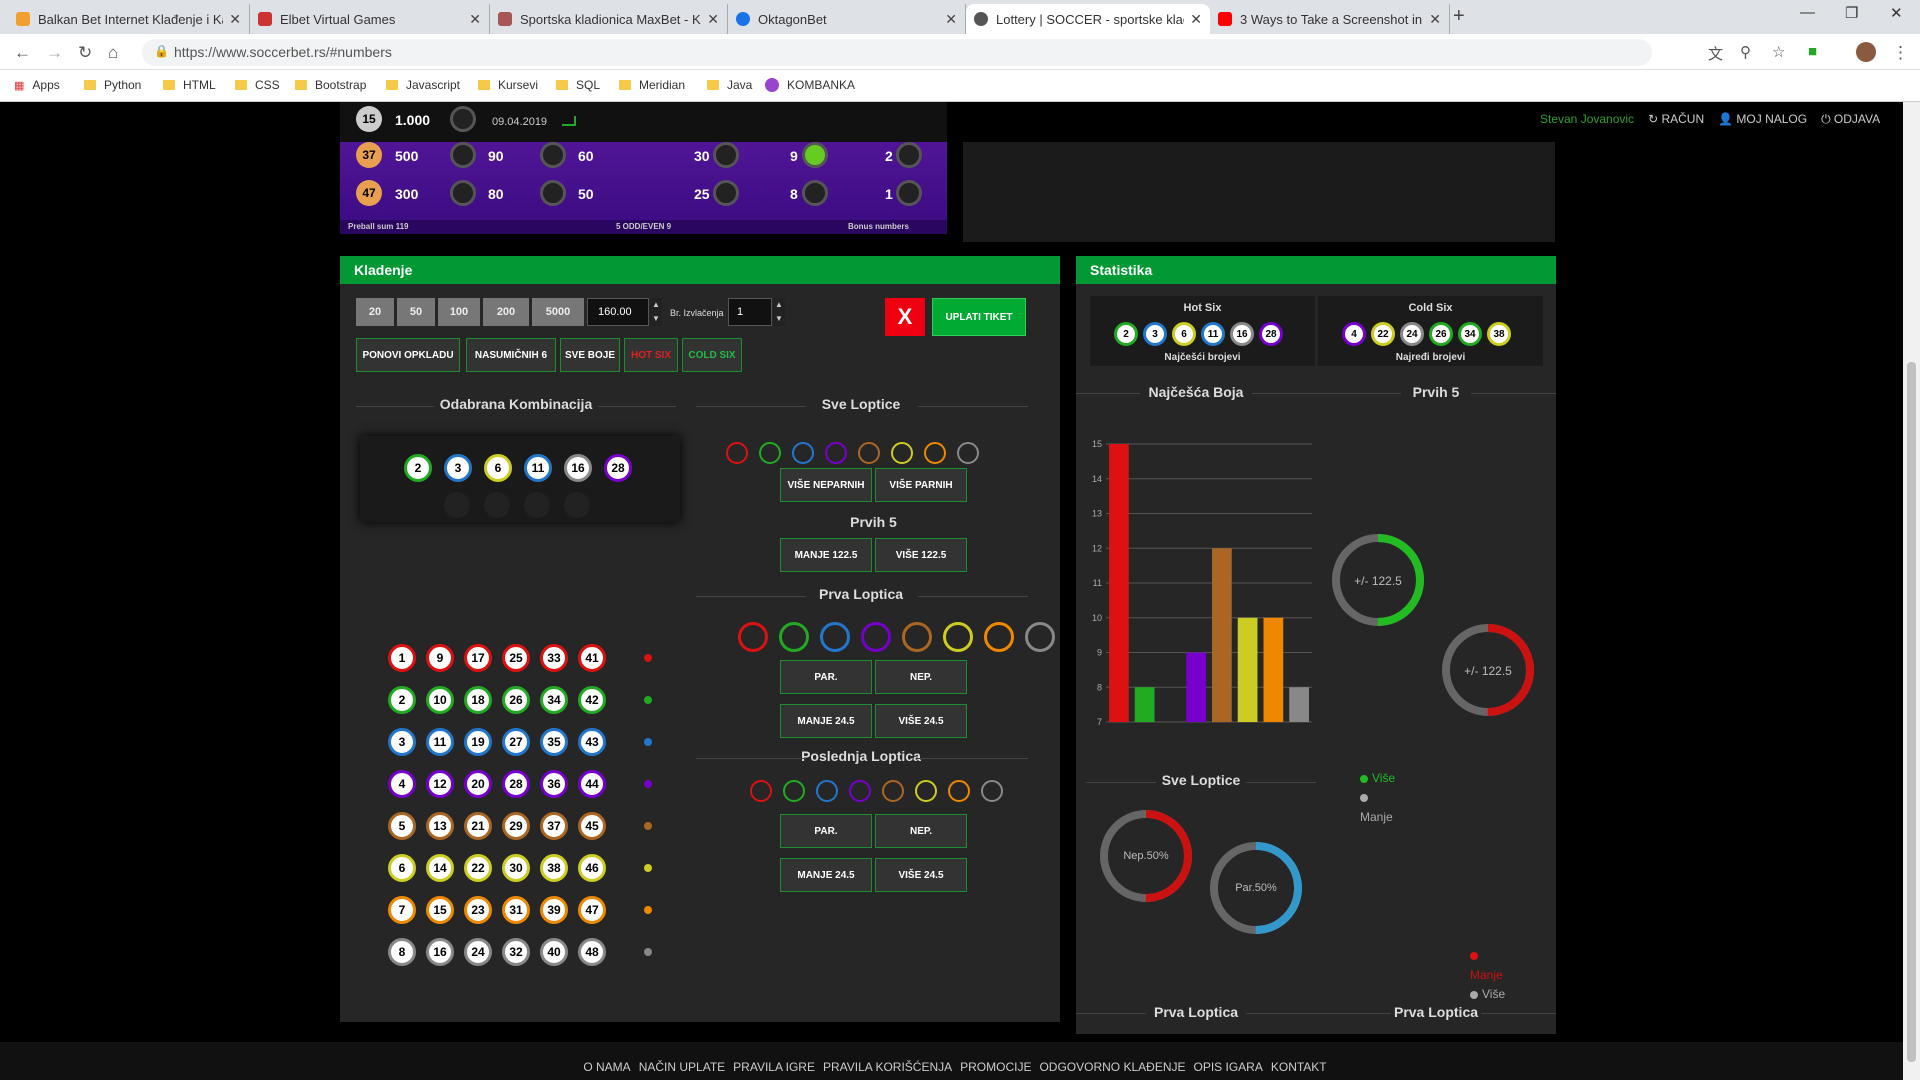 The image size is (1920, 1080). I want to click on prva-manje-button: MANJE 24.5, so click(826, 721).